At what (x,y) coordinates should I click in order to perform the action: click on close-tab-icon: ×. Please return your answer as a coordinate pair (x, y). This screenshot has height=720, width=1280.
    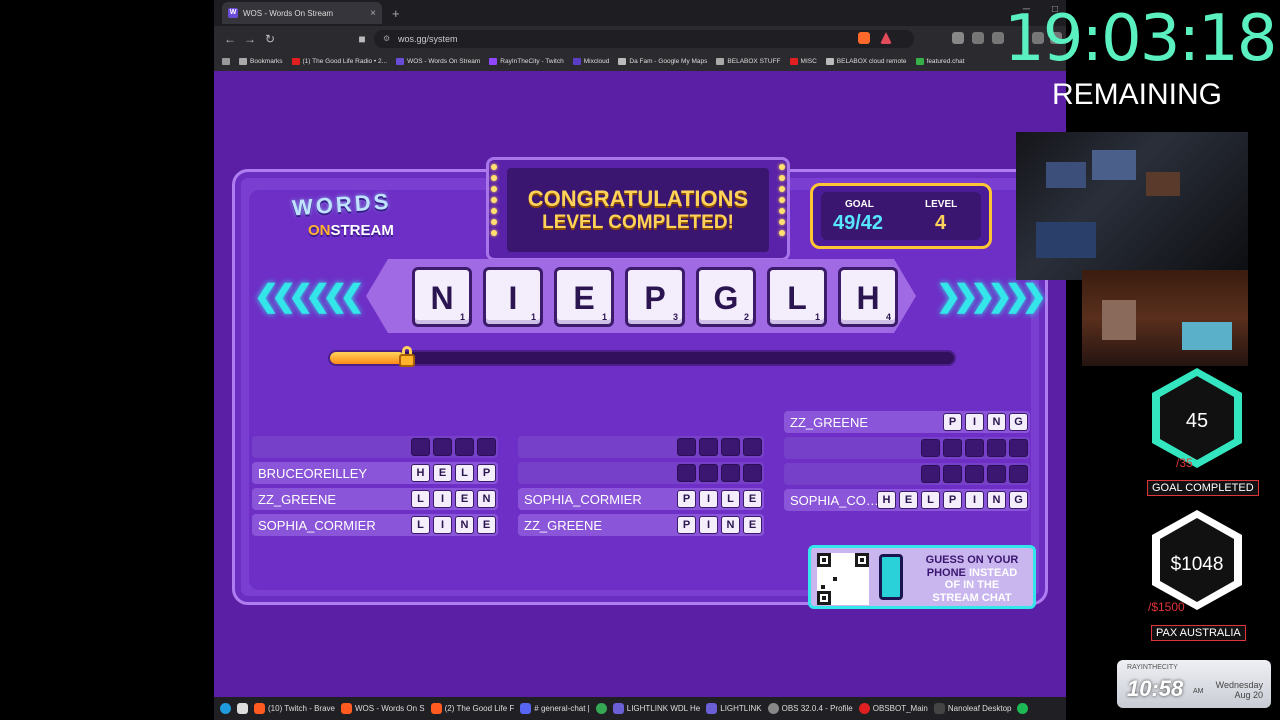
    Looking at the image, I should click on (373, 13).